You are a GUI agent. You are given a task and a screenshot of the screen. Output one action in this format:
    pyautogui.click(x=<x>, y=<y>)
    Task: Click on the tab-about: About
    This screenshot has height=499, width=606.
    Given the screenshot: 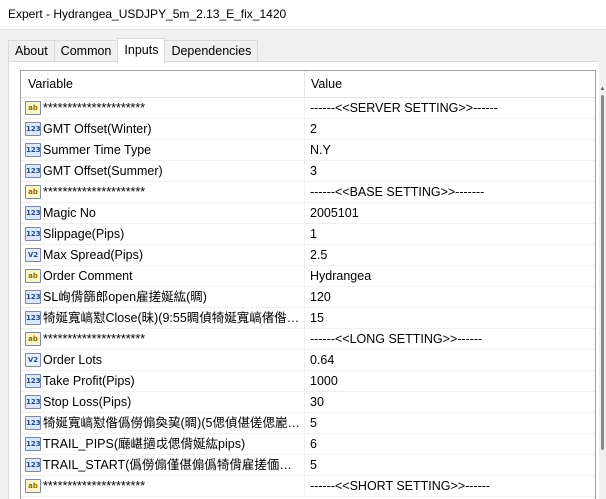 What is the action you would take?
    pyautogui.click(x=31, y=51)
    